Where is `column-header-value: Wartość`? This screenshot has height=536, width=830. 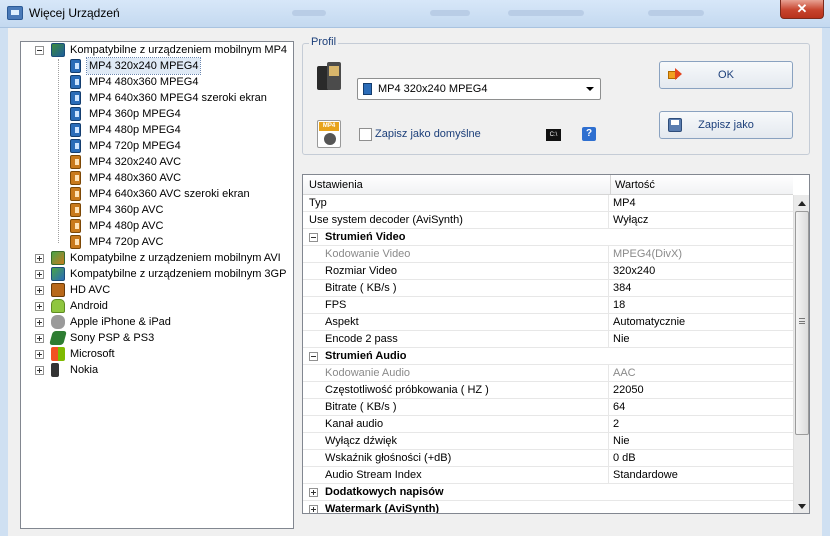 column-header-value: Wartość is located at coordinates (635, 185).